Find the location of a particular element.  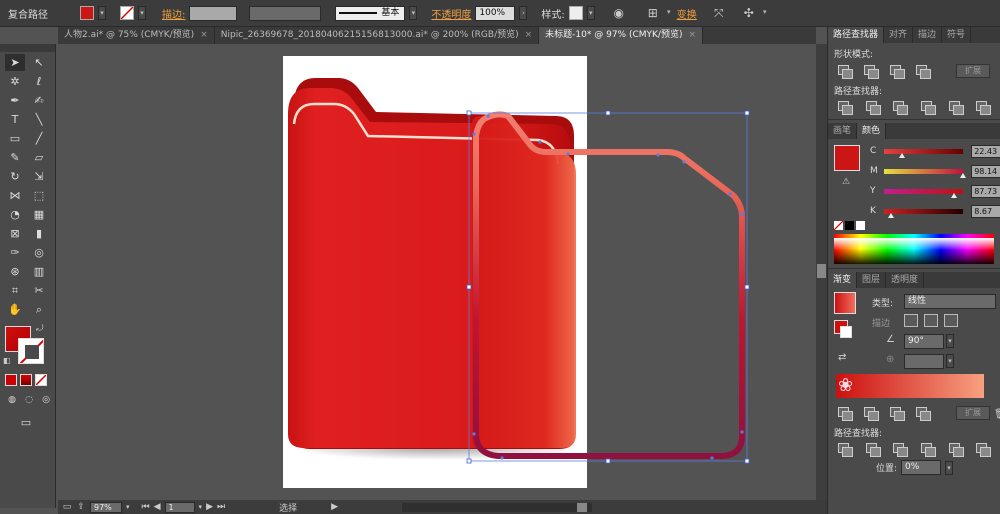

position-dropdown: ▾ is located at coordinates (949, 467).